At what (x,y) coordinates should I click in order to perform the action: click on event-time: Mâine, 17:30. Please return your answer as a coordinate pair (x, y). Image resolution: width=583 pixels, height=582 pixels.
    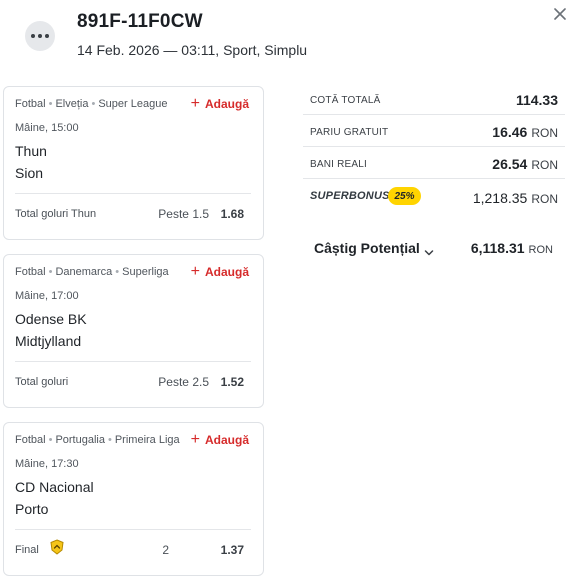
    Looking at the image, I should click on (47, 464).